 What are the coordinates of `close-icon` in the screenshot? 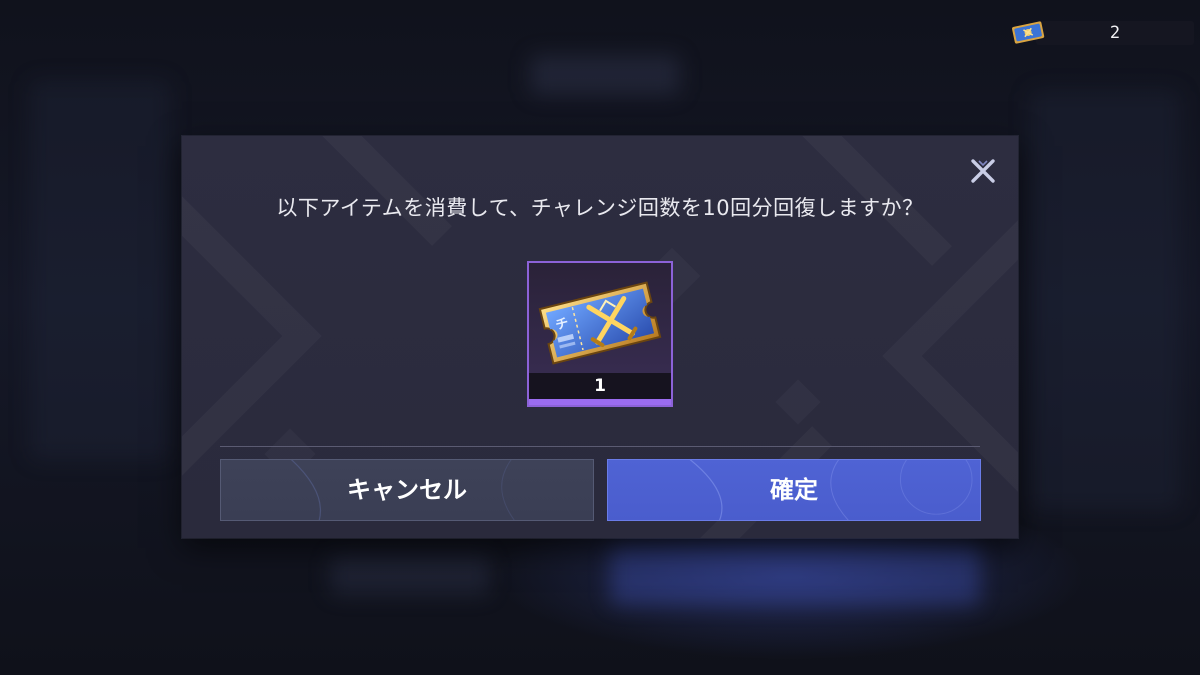 It's located at (983, 171).